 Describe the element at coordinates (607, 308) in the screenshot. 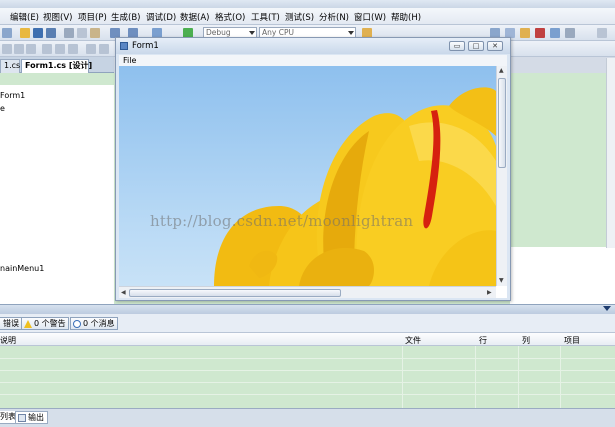

I see `panel-dropdown-icon` at that location.